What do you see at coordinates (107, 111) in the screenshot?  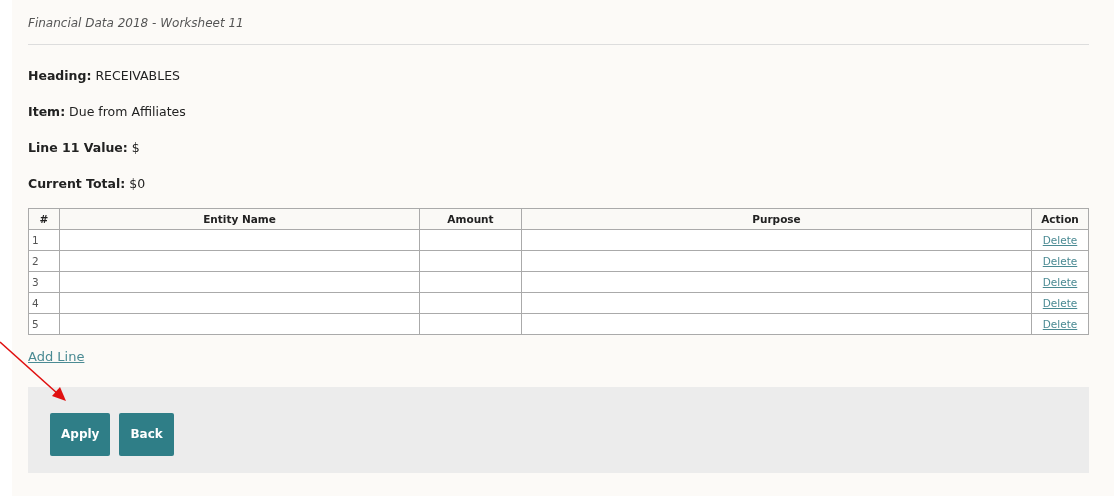 I see `detail-line: Item: Due from Affiliates` at bounding box center [107, 111].